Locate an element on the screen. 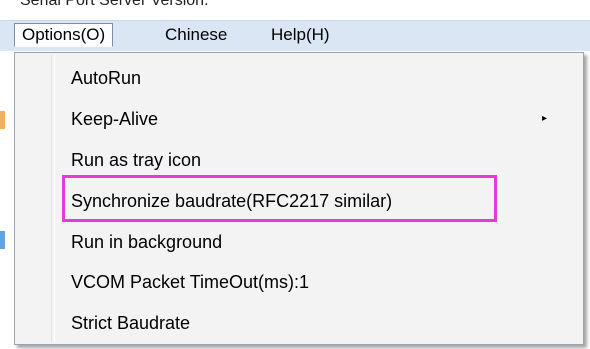 This screenshot has height=349, width=590. menu-item-autorun: AutoRun is located at coordinates (106, 78).